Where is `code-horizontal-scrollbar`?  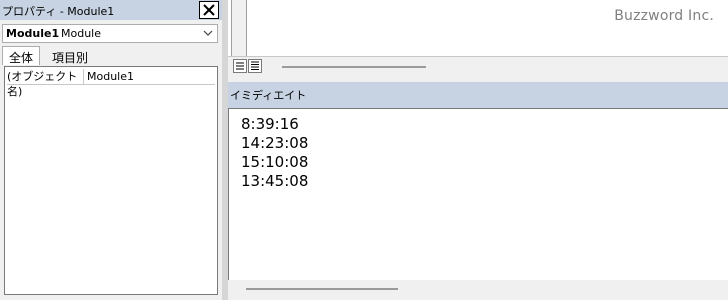 code-horizontal-scrollbar is located at coordinates (354, 67).